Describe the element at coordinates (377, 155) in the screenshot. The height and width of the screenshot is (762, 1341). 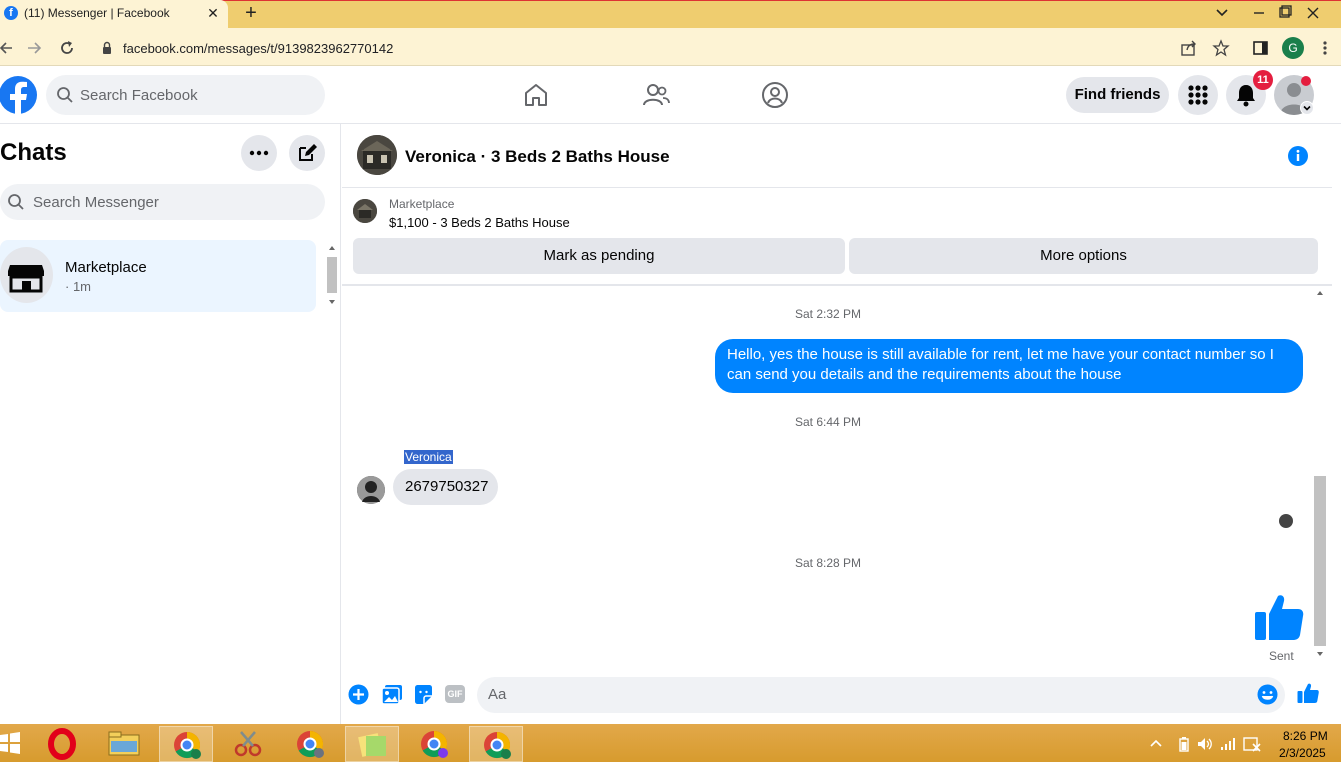
I see `listing-photo-avatar` at that location.